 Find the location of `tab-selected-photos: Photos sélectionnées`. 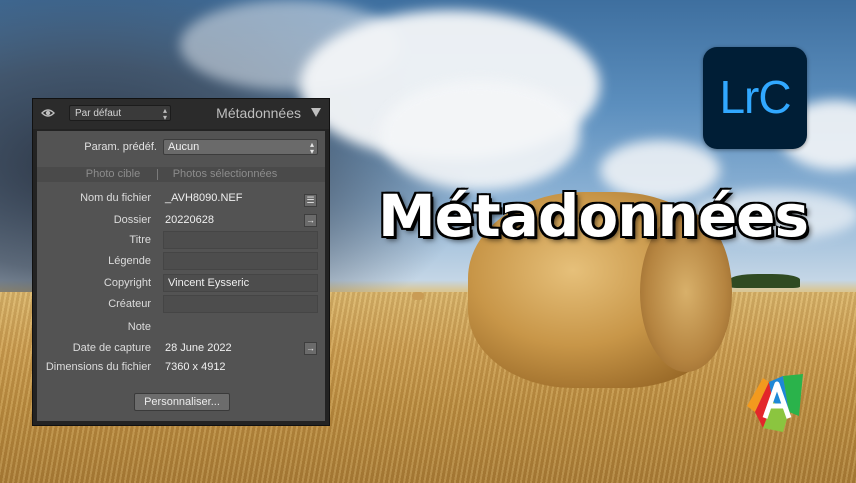

tab-selected-photos: Photos sélectionnées is located at coordinates (225, 174).